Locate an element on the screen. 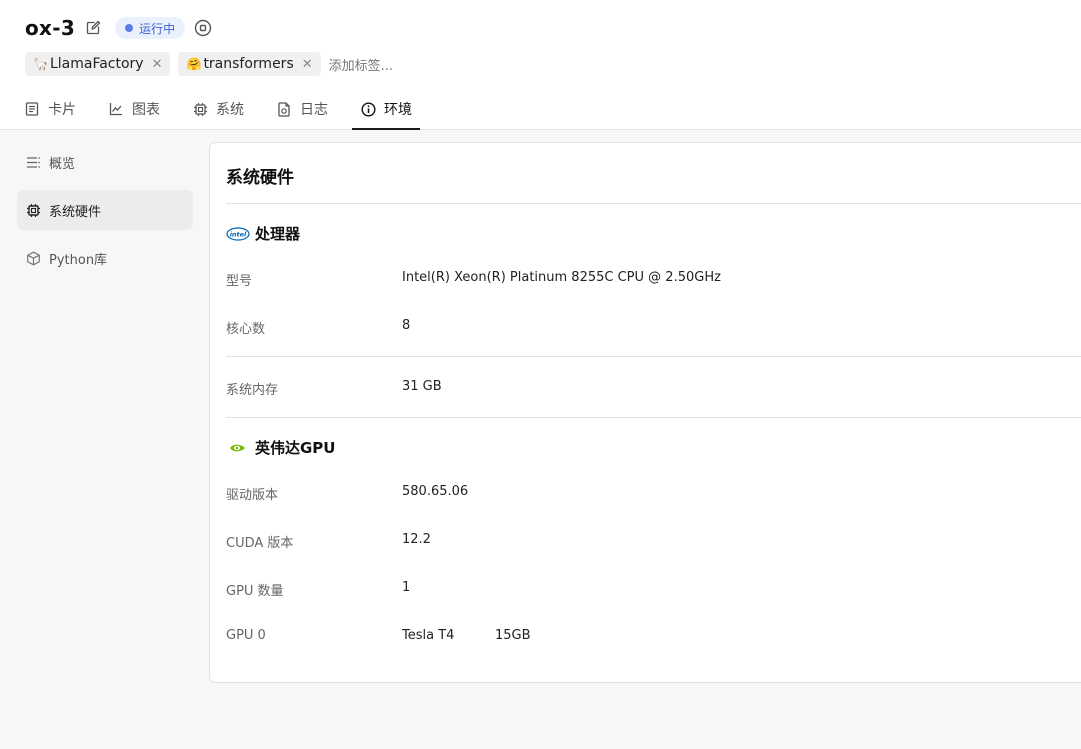  sidebar-item-python: Python库 is located at coordinates (105, 258).